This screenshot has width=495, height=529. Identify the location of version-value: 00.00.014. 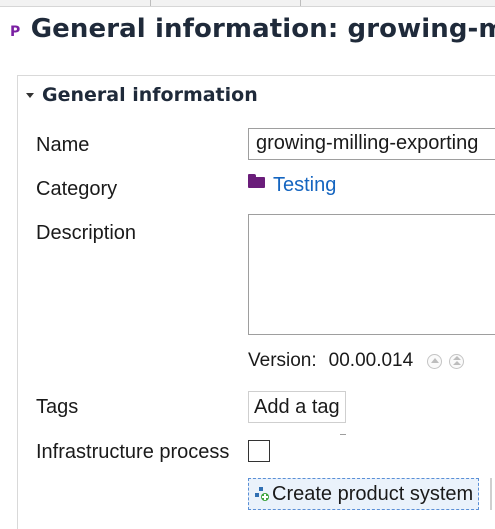
(371, 360).